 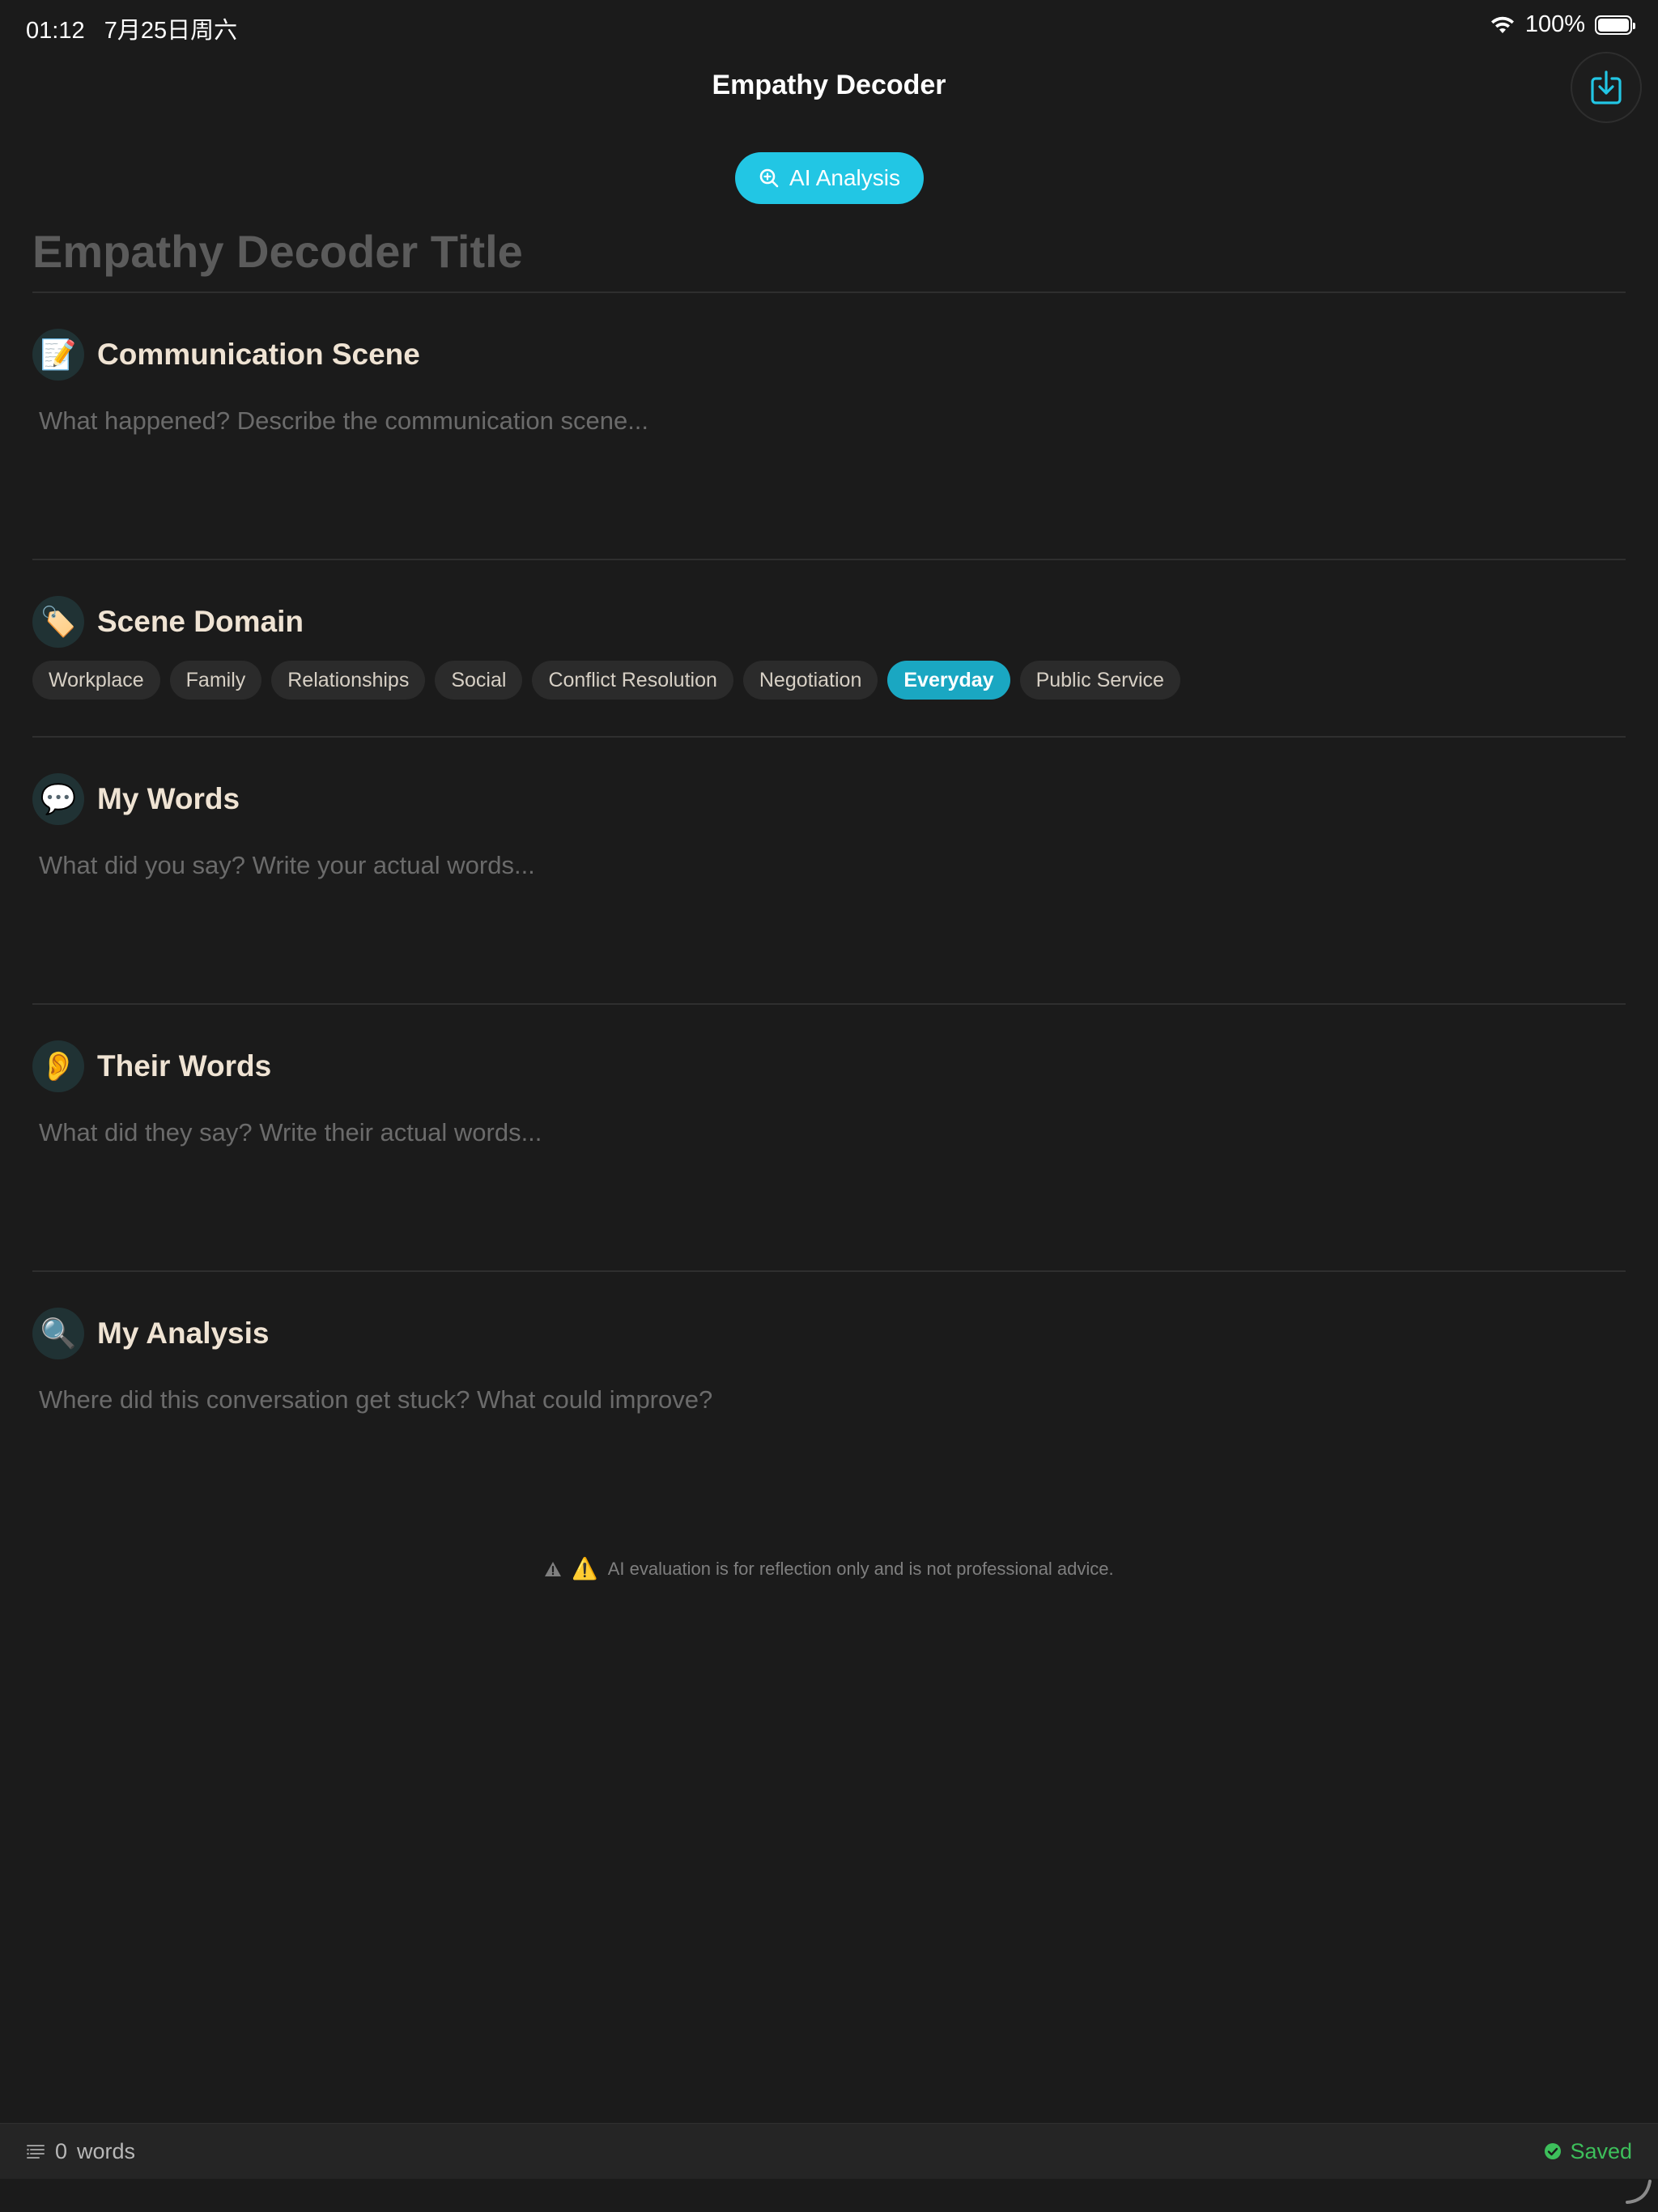 I want to click on section-header-my-words: 💬 My Words, so click(x=136, y=799).